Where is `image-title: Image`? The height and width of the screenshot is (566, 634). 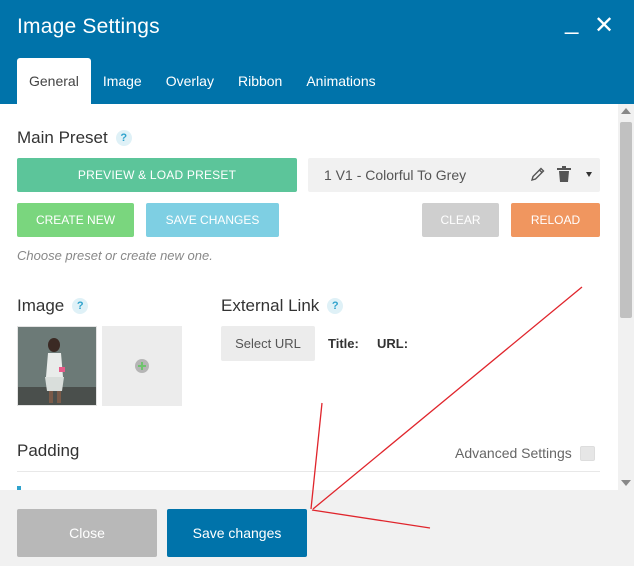 image-title: Image is located at coordinates (41, 305).